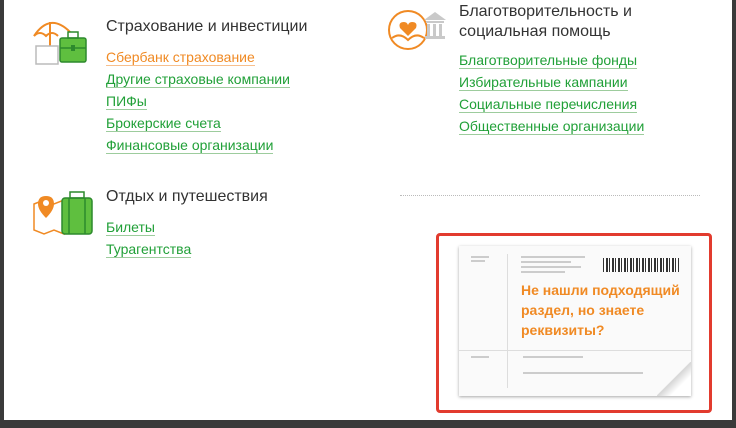  I want to click on section-title-travel: Отдых и путешествия, so click(187, 196).